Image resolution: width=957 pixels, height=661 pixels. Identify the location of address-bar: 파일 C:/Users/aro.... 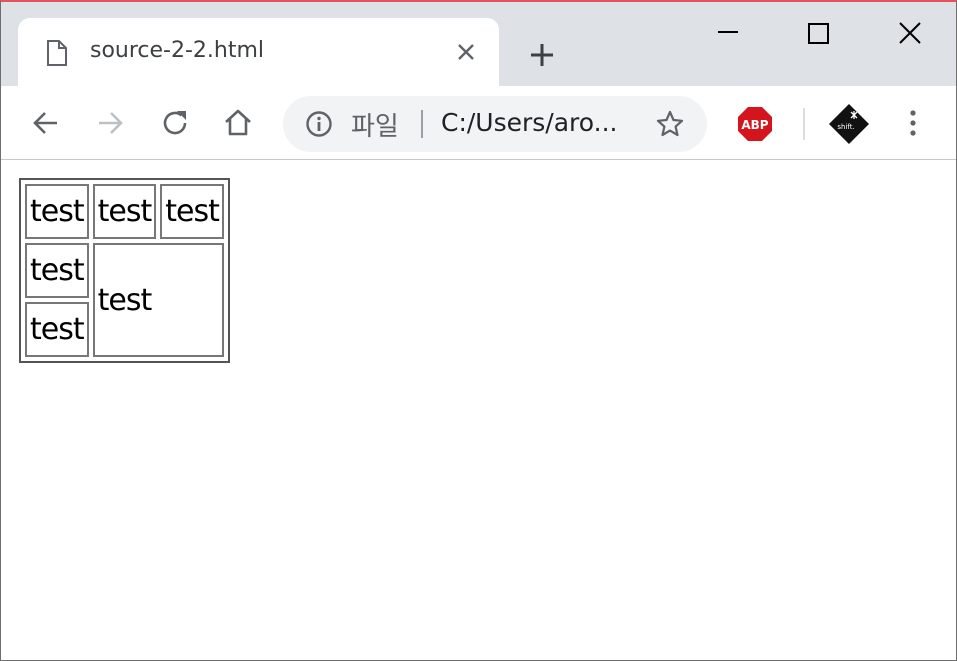
(495, 124).